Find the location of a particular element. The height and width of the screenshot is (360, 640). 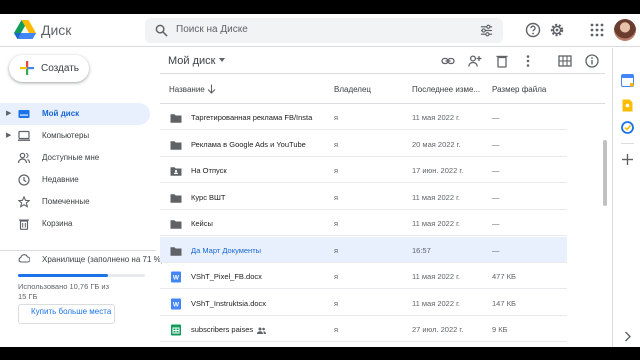

grid-view-icon is located at coordinates (565, 61).